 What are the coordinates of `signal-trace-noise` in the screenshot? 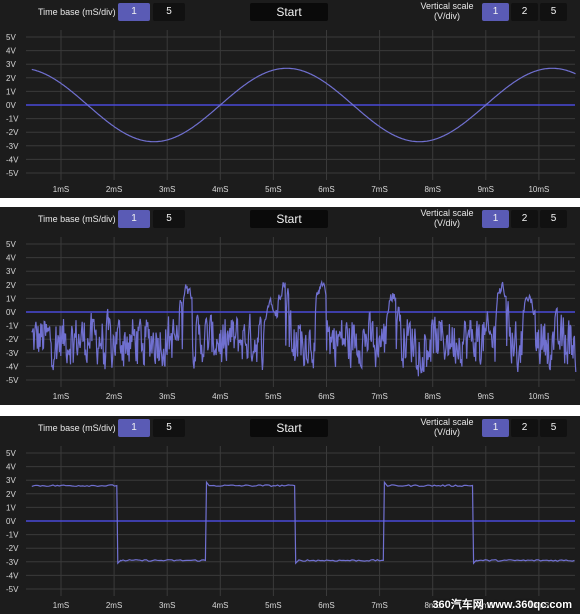 It's located at (304, 328).